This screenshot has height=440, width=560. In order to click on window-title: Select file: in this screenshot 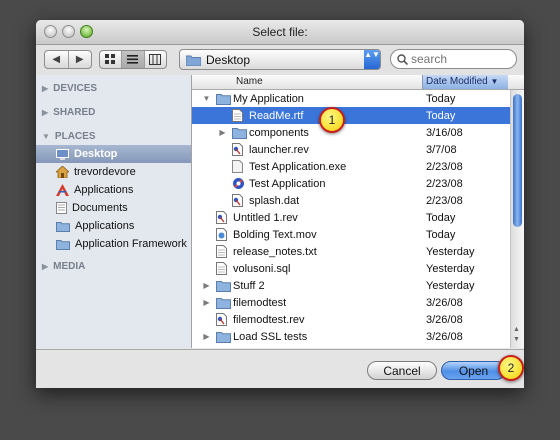, I will do `click(280, 32)`.